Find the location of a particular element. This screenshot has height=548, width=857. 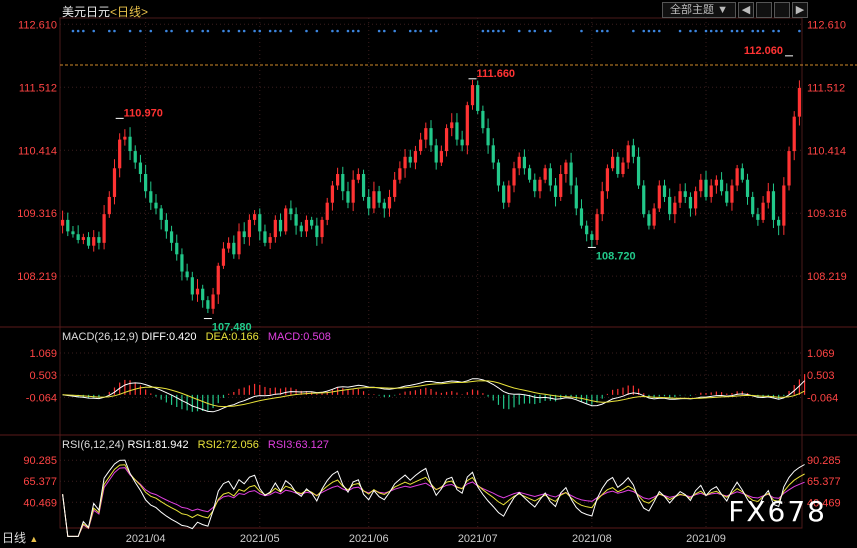

theme-select: 全部主题 ▼ is located at coordinates (699, 10).